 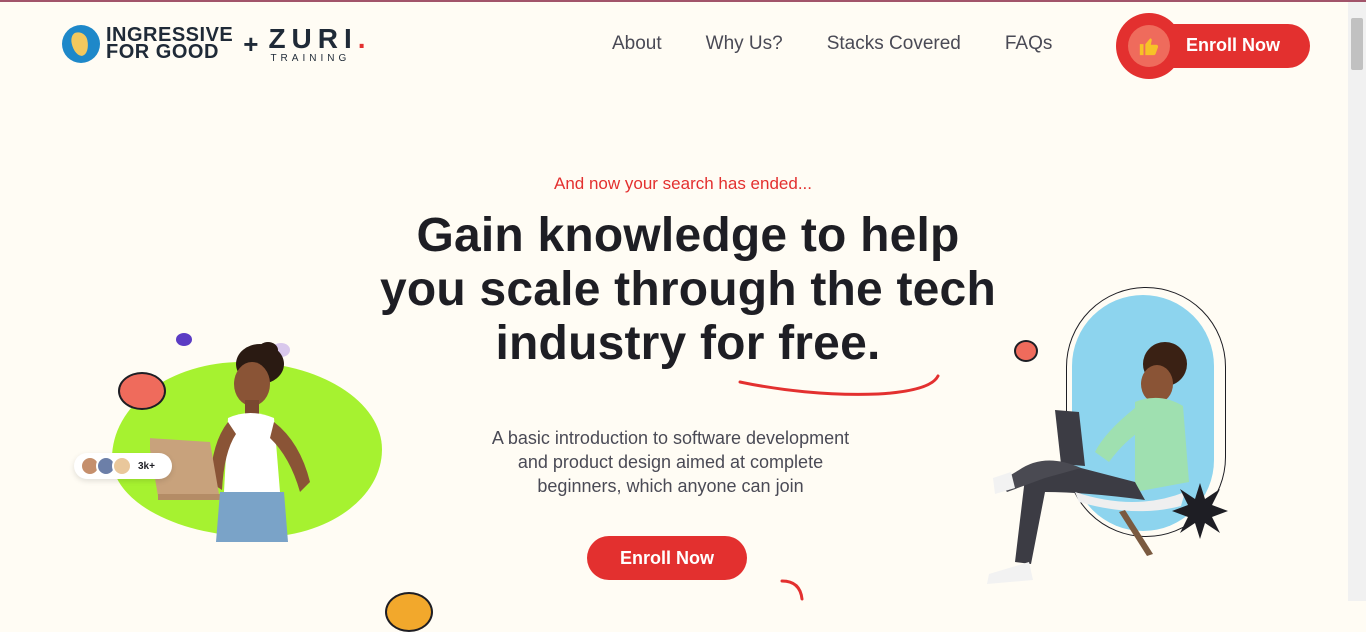 I want to click on hero-enroll-button: Enroll Now, so click(x=667, y=558).